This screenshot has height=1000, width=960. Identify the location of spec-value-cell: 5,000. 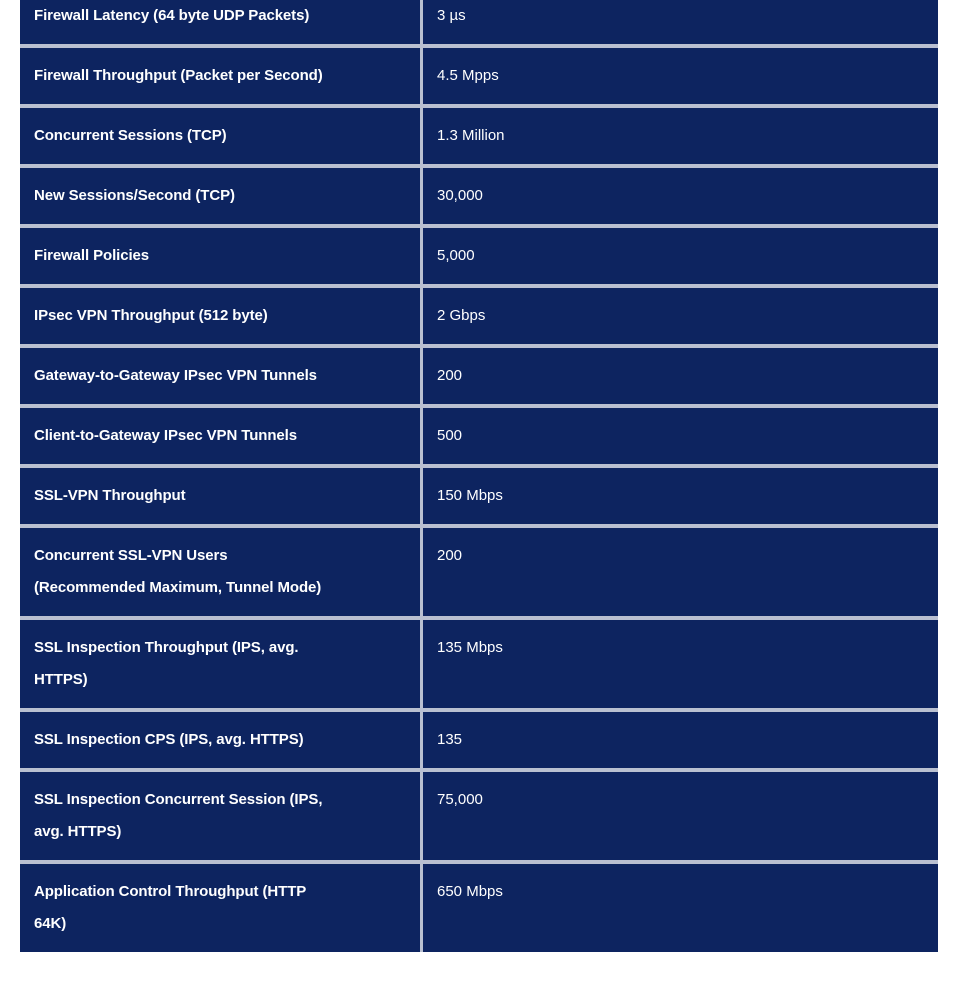
(680, 256).